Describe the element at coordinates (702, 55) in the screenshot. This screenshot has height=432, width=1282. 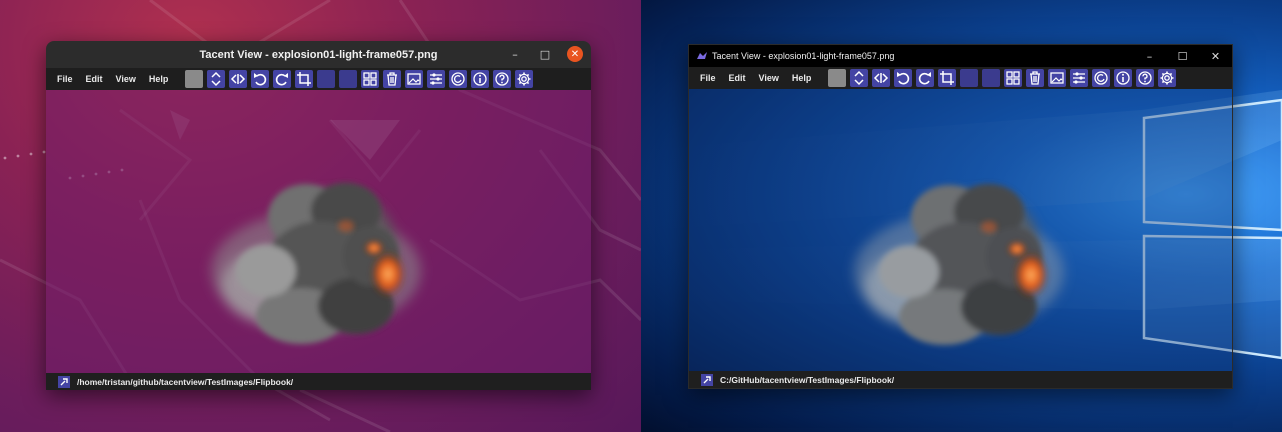
I see `tacent-app-icon` at that location.